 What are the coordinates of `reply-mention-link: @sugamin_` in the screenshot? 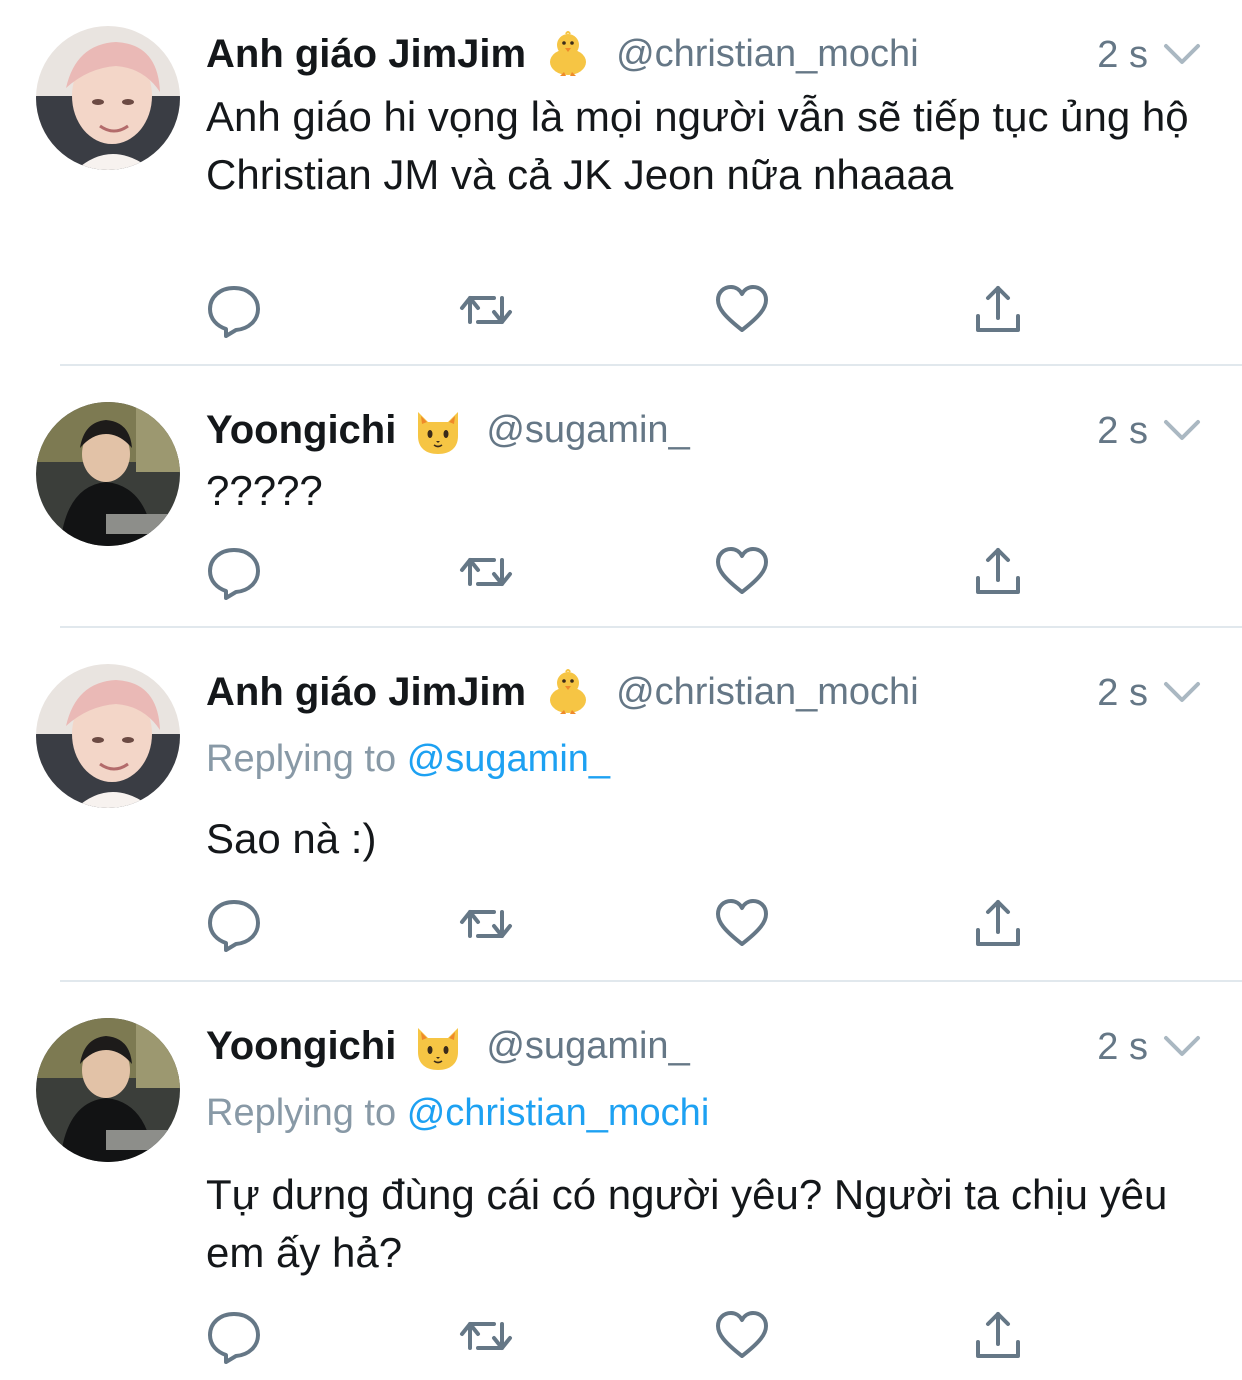 It's located at (508, 759).